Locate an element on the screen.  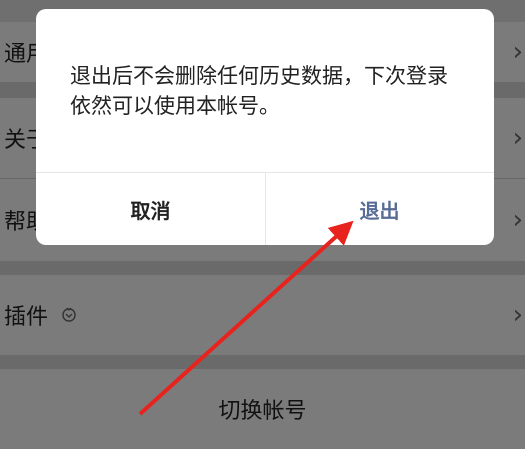
logout-button: 退出 is located at coordinates (379, 209).